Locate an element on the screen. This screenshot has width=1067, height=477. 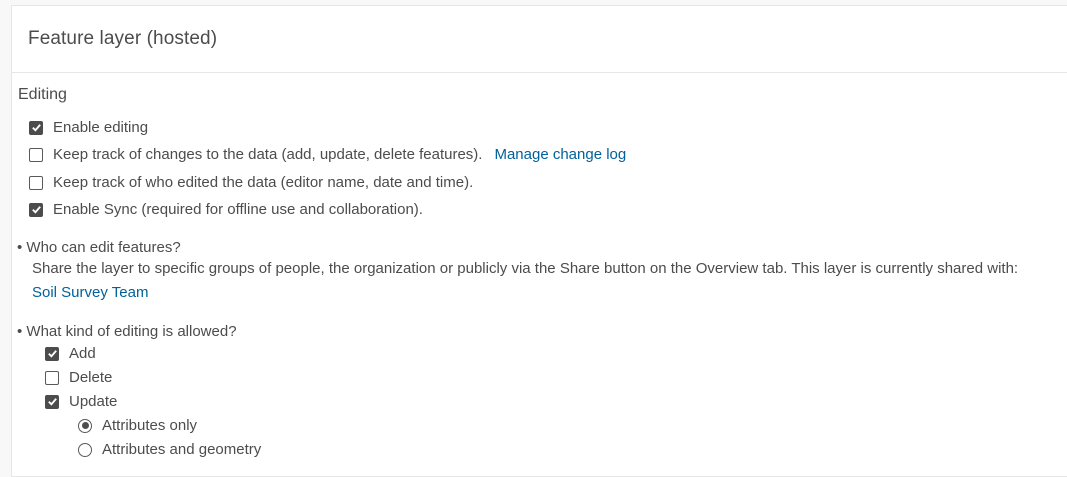
update-label: Update is located at coordinates (93, 401).